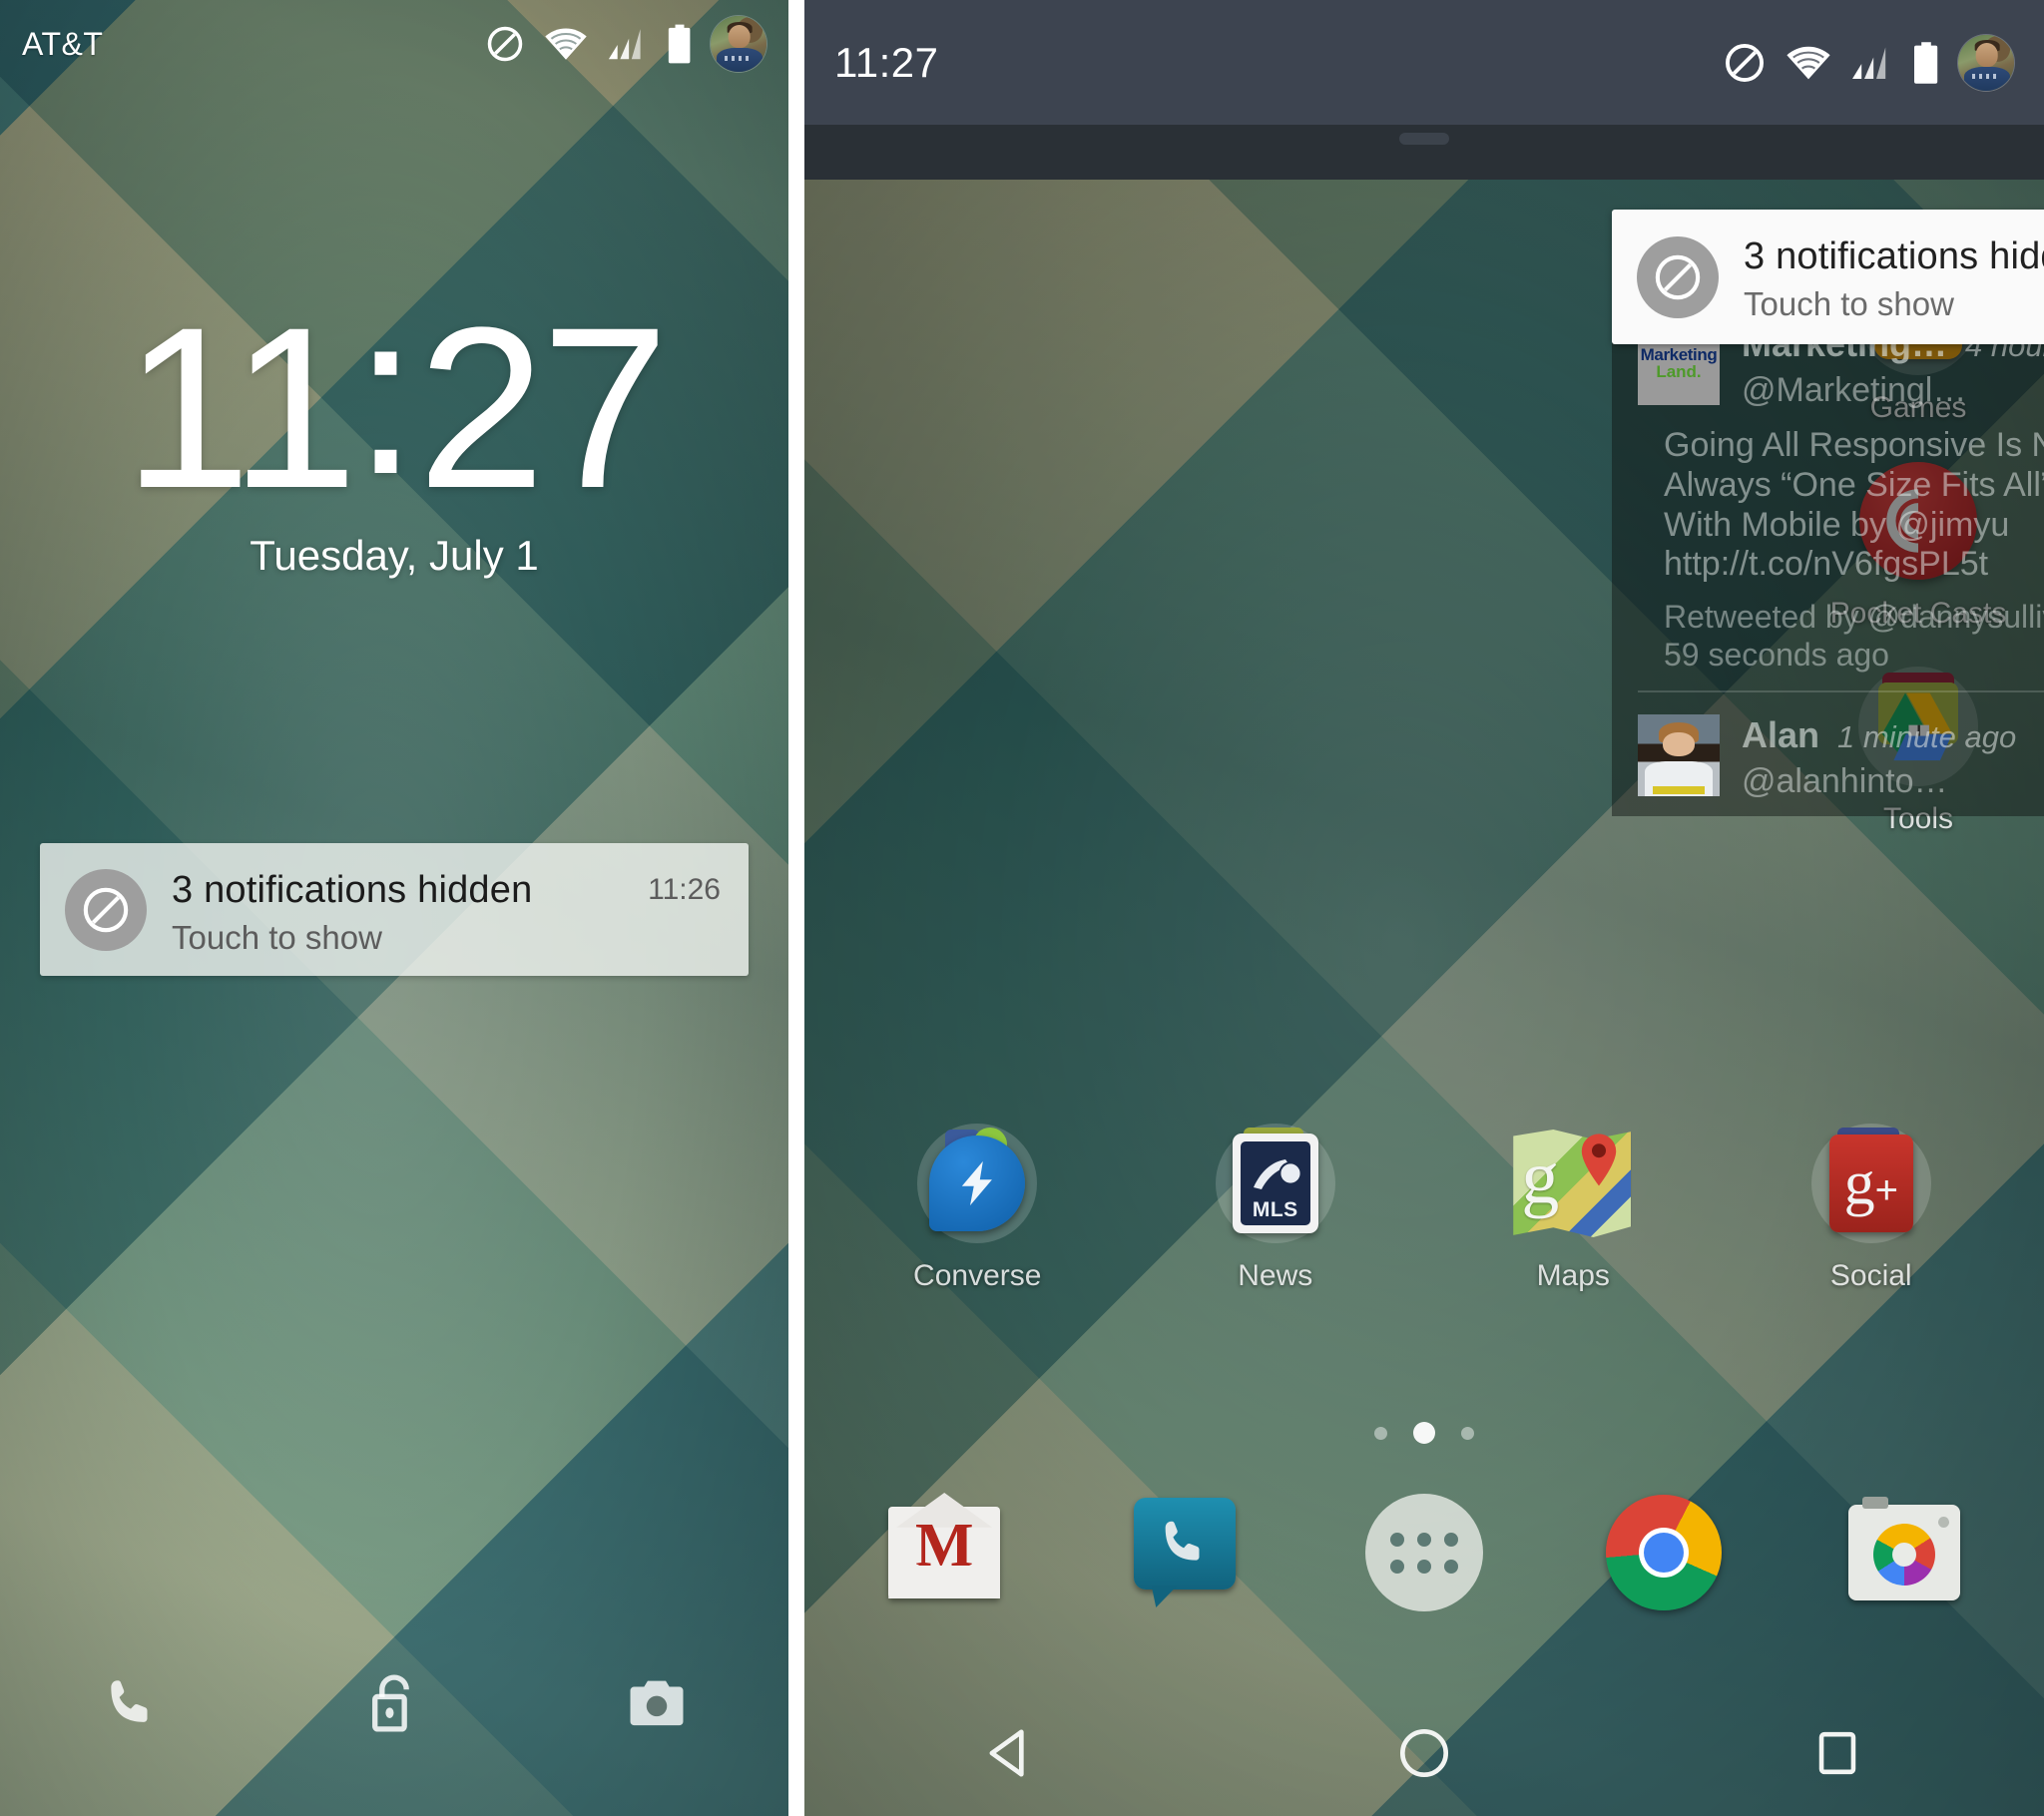  What do you see at coordinates (1927, 736) in the screenshot?
I see `tweet-age: 1 minute ago` at bounding box center [1927, 736].